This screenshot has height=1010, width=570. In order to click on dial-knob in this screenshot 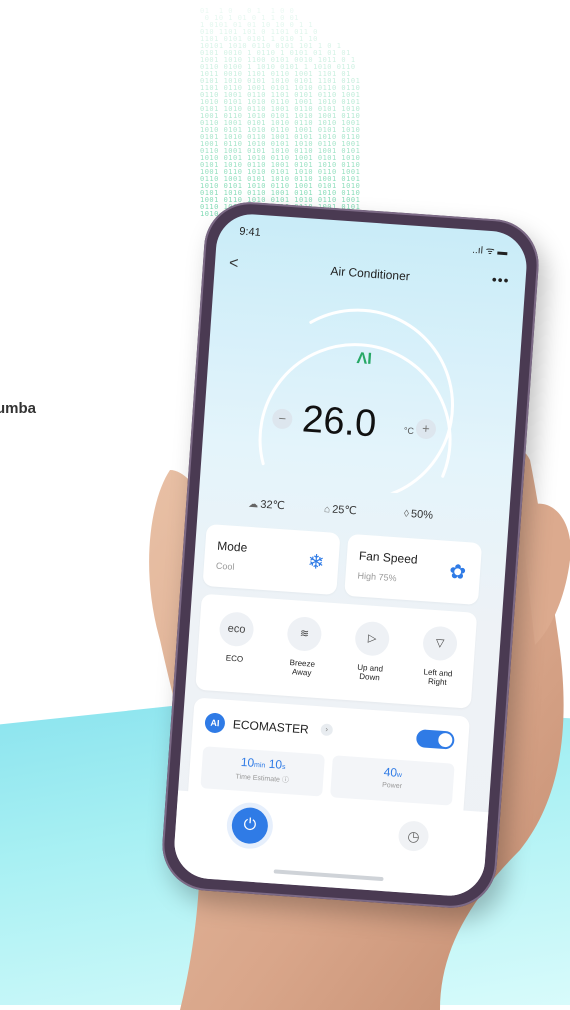, I will do `click(356, 496)`.